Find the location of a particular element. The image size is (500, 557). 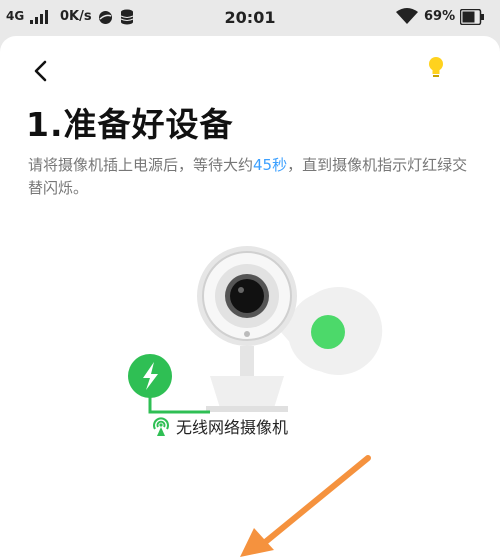

page-title: 1.准备好设备 is located at coordinates (130, 124).